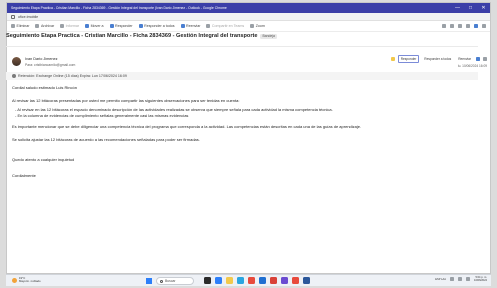  What do you see at coordinates (13, 26) in the screenshot?
I see `trash-icon` at bounding box center [13, 26].